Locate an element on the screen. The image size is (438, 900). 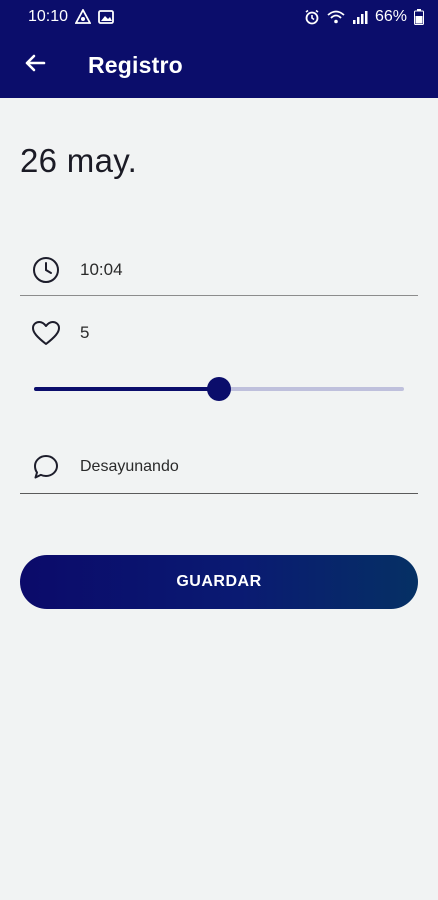
mood-field: 5 is located at coordinates (219, 333).